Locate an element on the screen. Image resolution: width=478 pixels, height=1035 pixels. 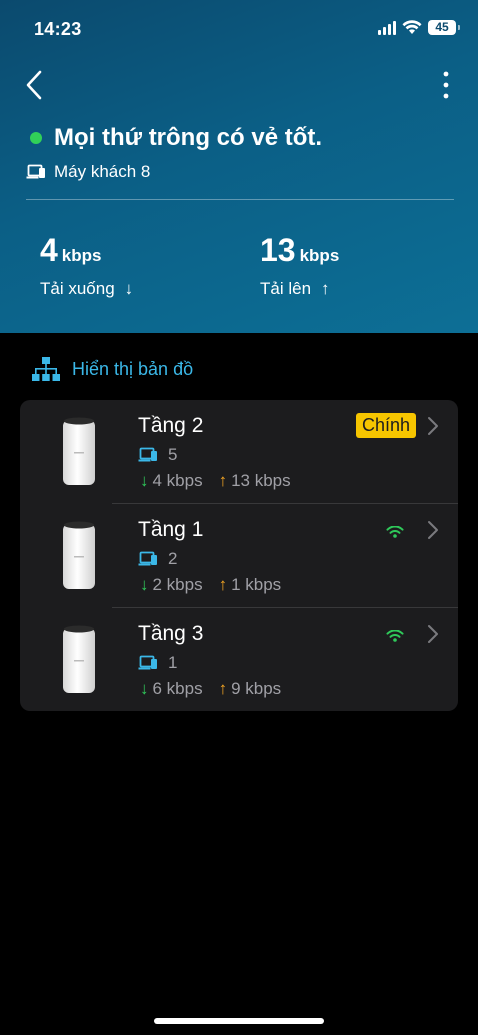
device-download: 6 kbps is located at coordinates (177, 688).